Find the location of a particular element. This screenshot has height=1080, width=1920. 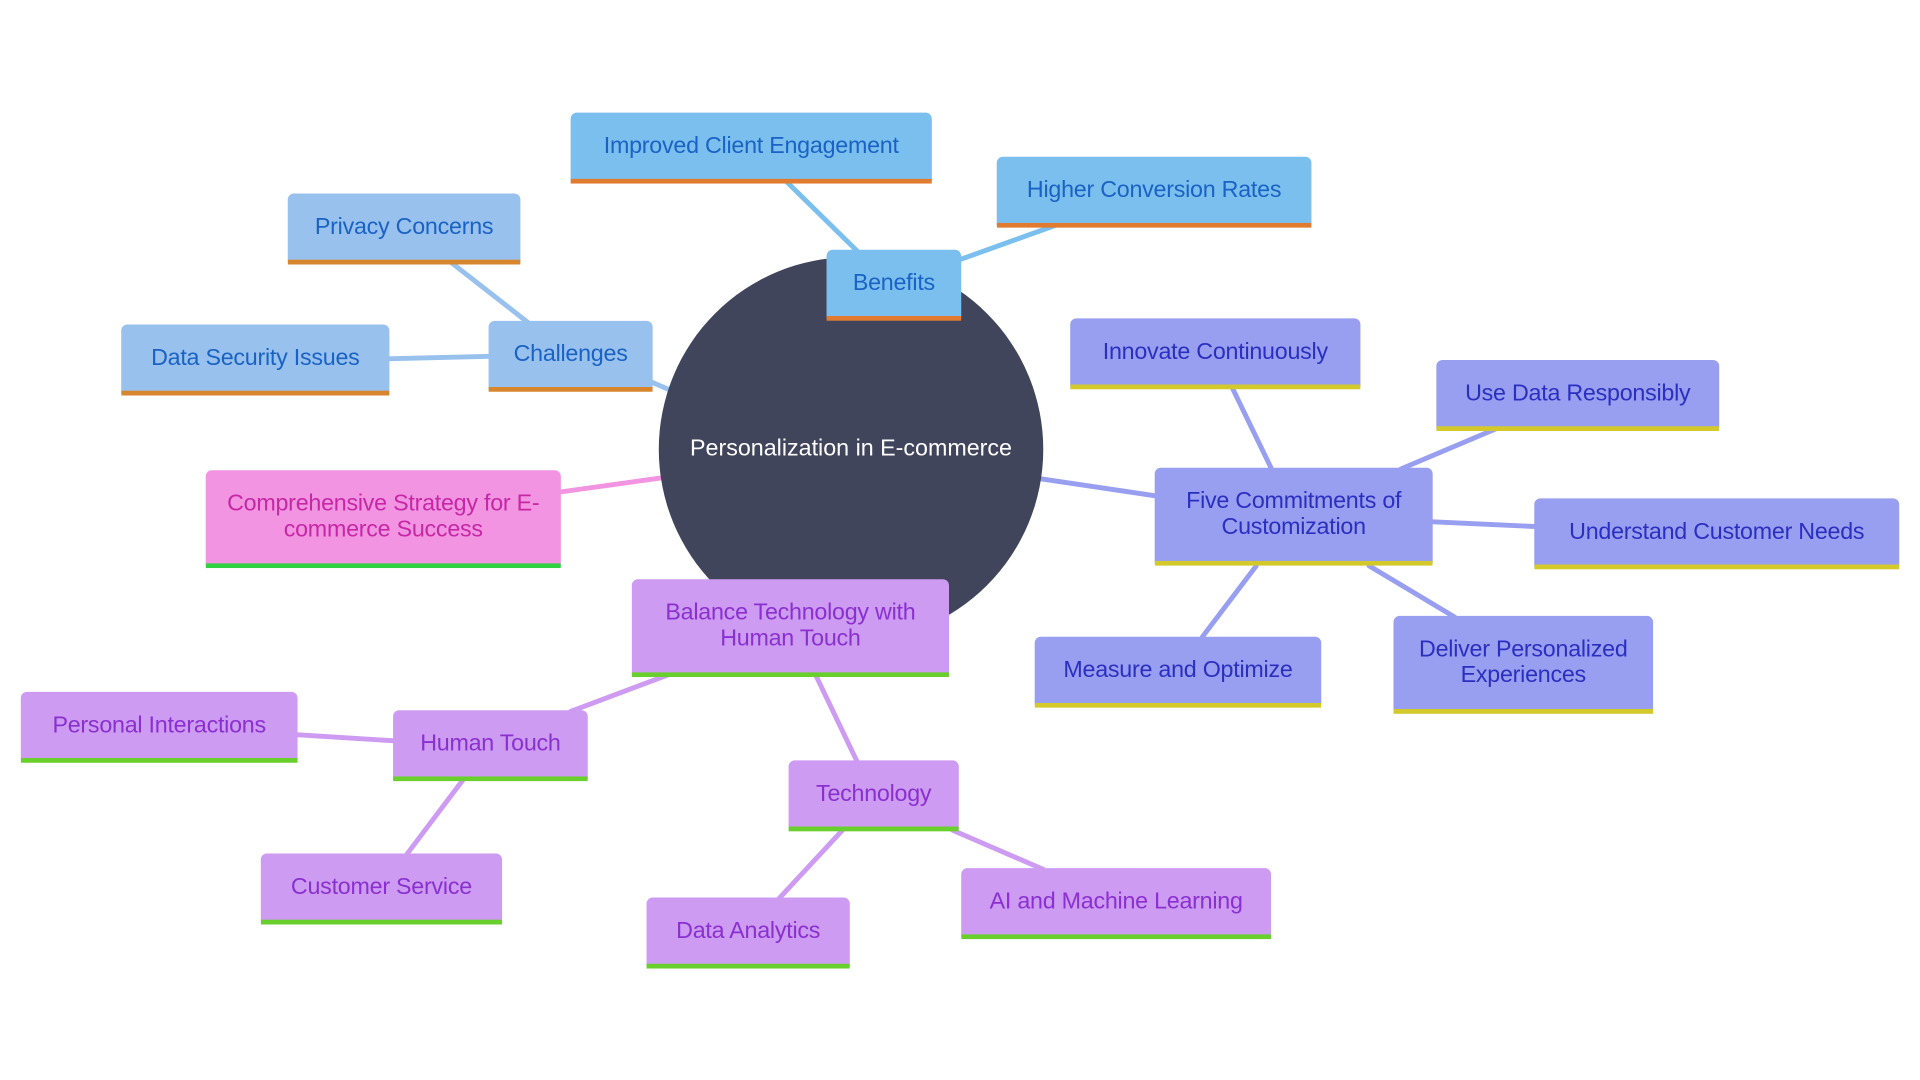

node-challenges: Challenges is located at coordinates (570, 356).